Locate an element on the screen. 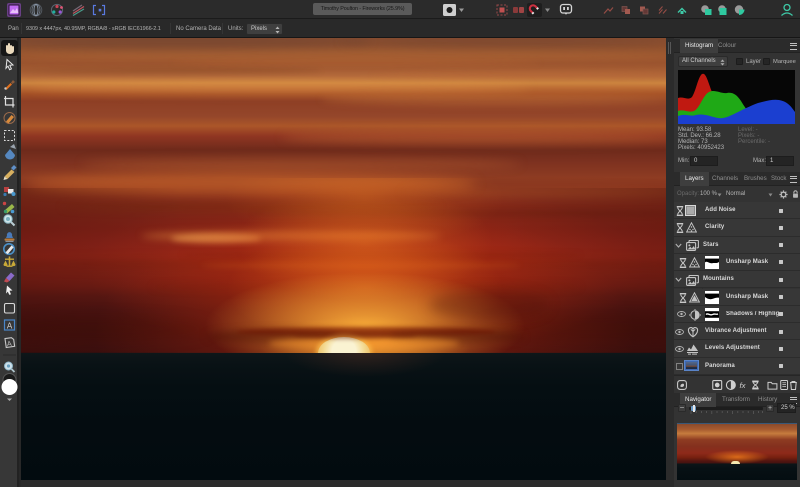  svg-text: fx is located at coordinates (743, 385).